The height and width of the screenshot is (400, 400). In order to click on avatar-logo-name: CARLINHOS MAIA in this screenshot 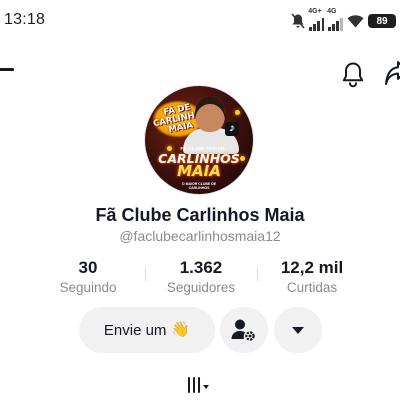, I will do `click(199, 166)`.